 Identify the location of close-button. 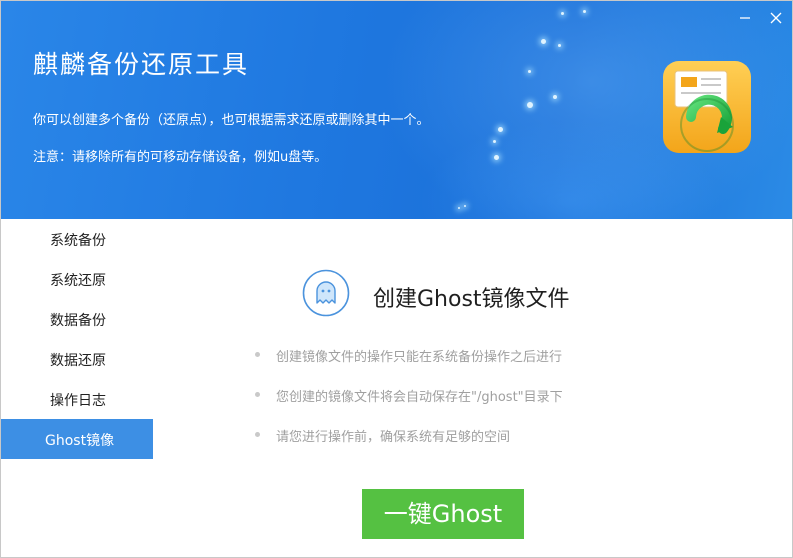
(776, 18).